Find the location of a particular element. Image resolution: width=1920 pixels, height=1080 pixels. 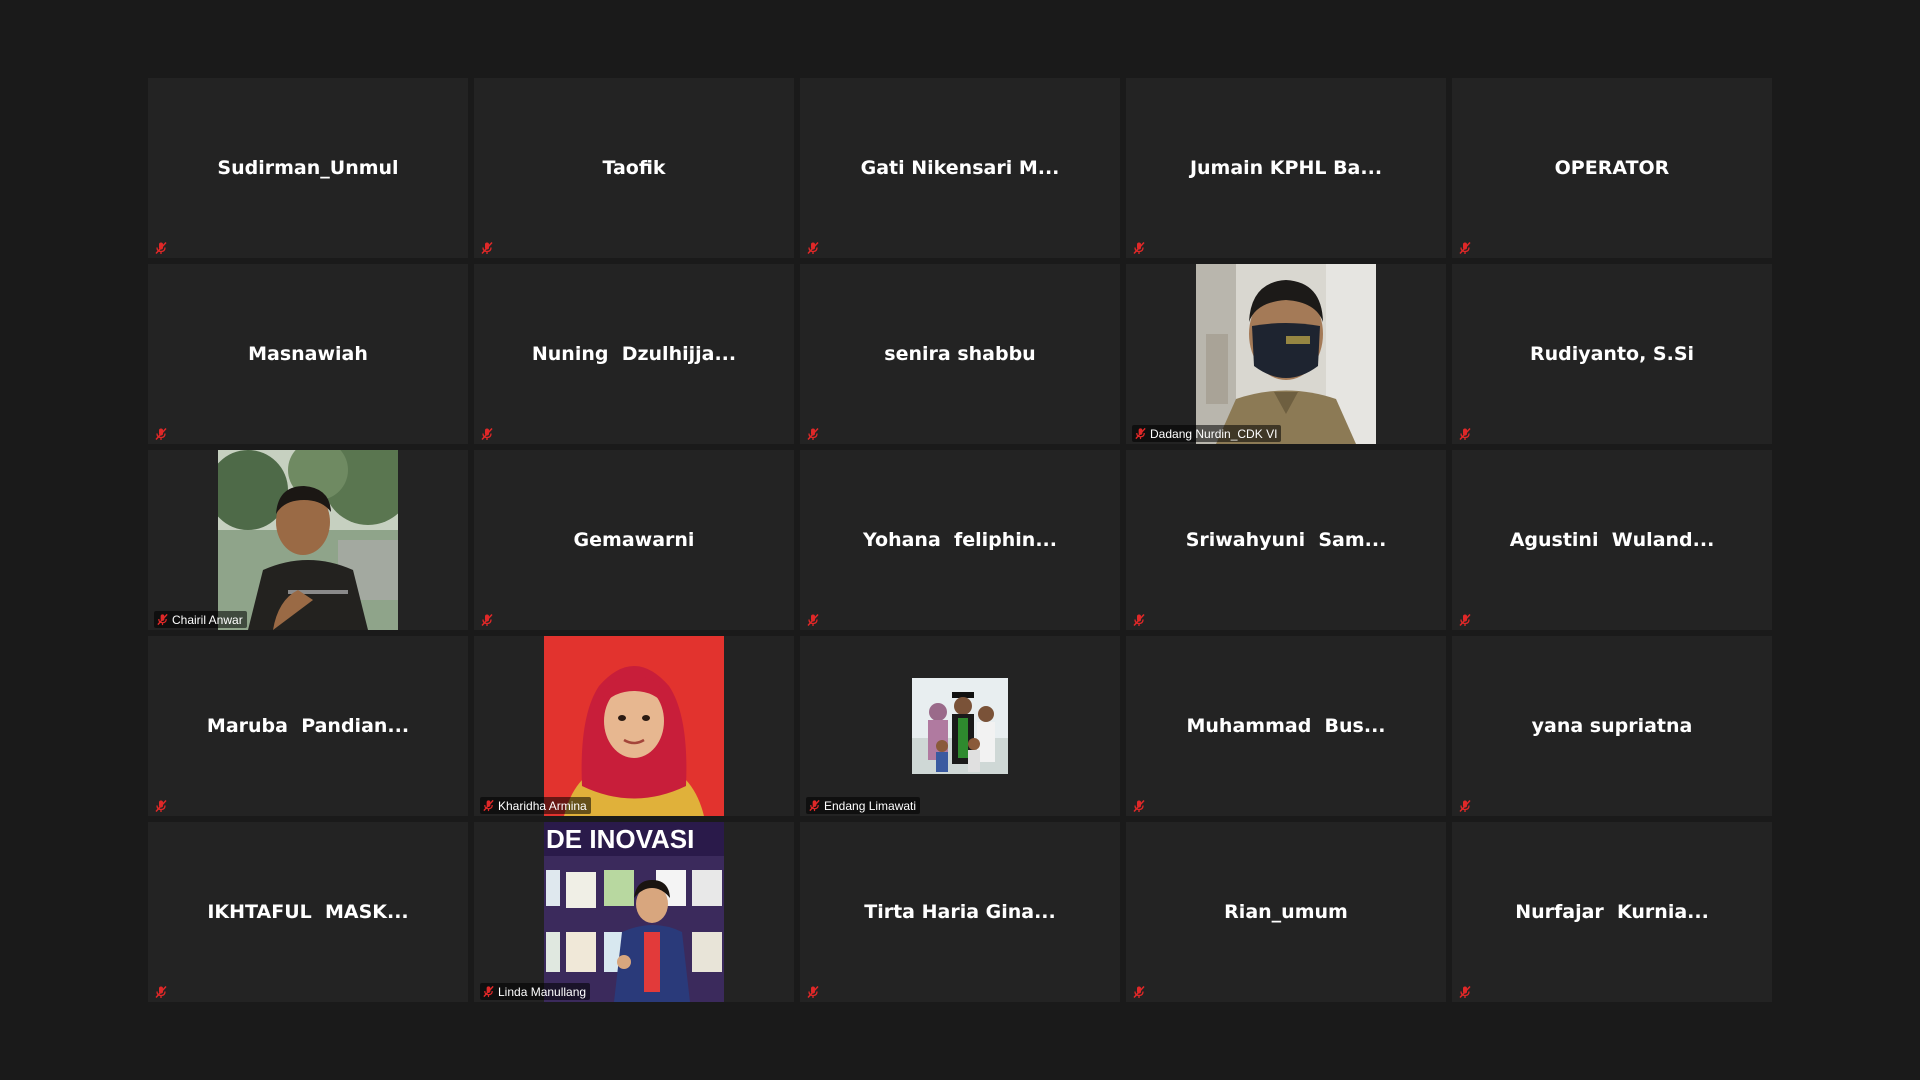

participant-name: Masnawiah is located at coordinates (308, 354).